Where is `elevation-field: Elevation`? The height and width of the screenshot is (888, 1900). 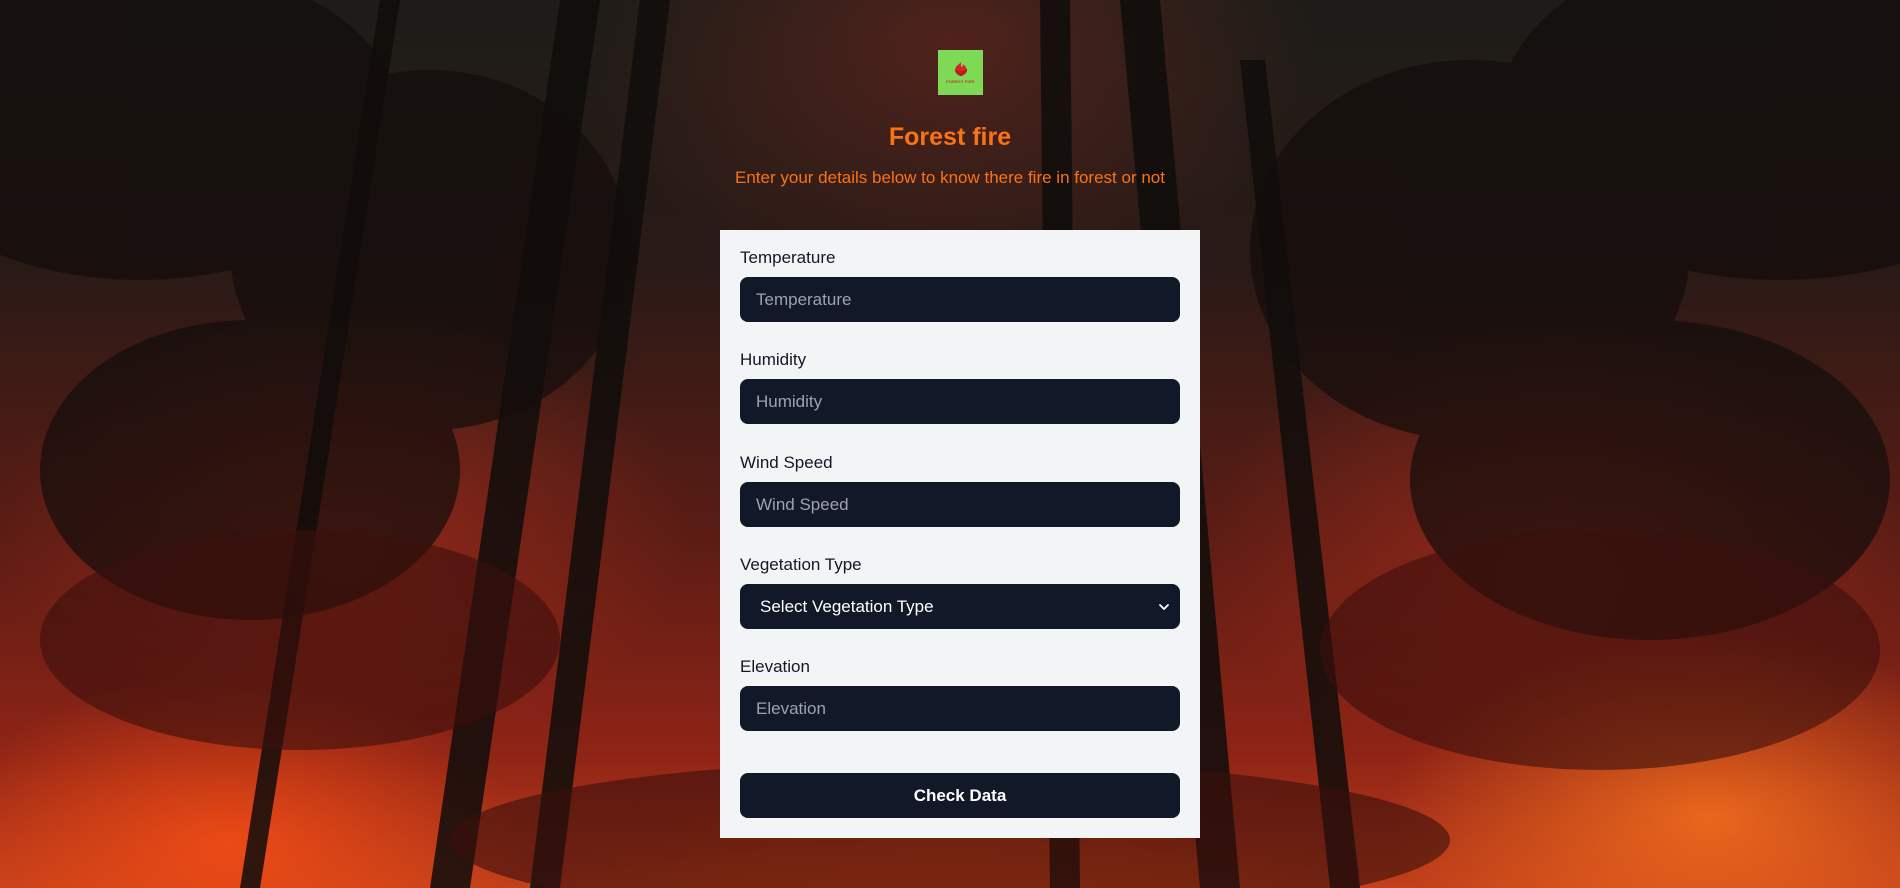 elevation-field: Elevation is located at coordinates (960, 694).